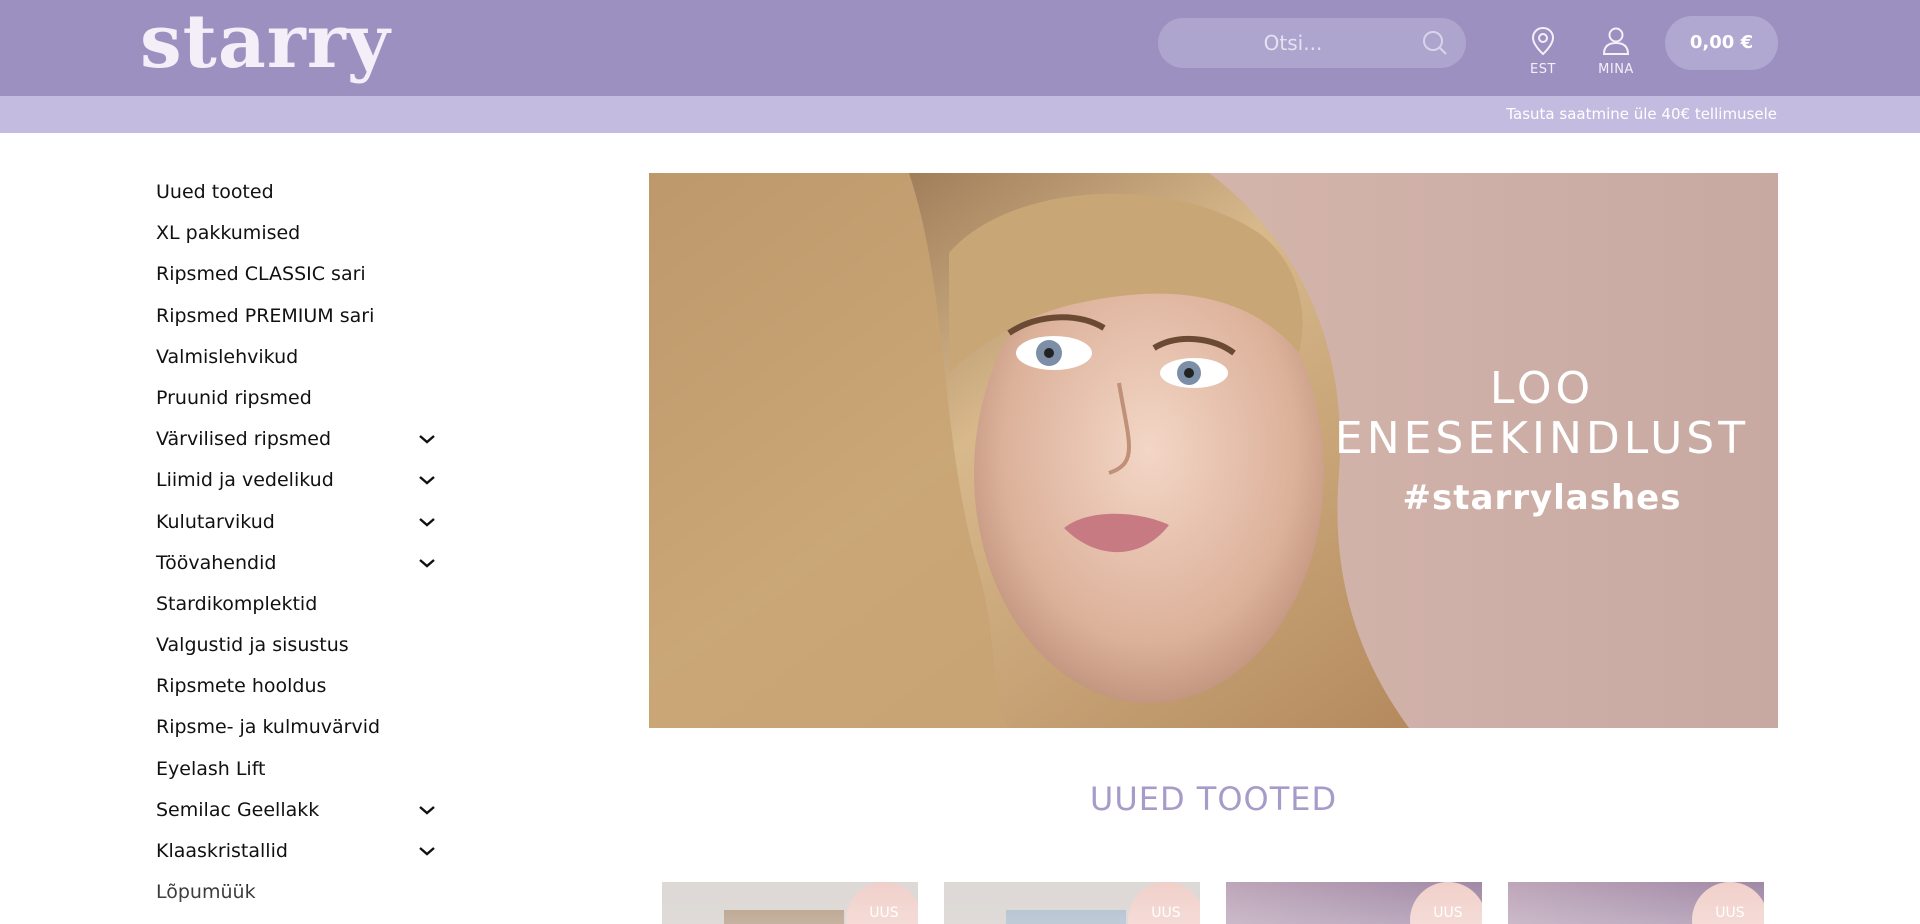  What do you see at coordinates (1213, 799) in the screenshot?
I see `new-products-title: UUED TOOTED` at bounding box center [1213, 799].